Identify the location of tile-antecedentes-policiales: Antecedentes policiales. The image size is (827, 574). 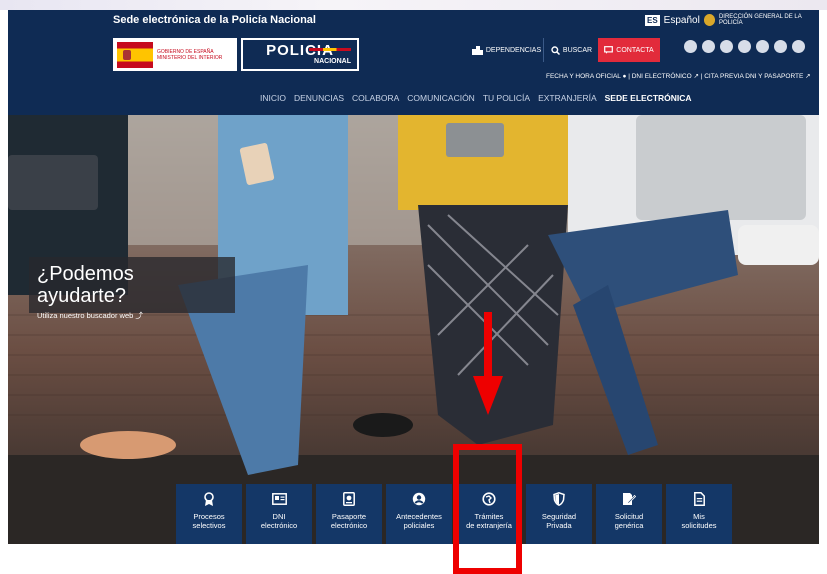
(419, 514).